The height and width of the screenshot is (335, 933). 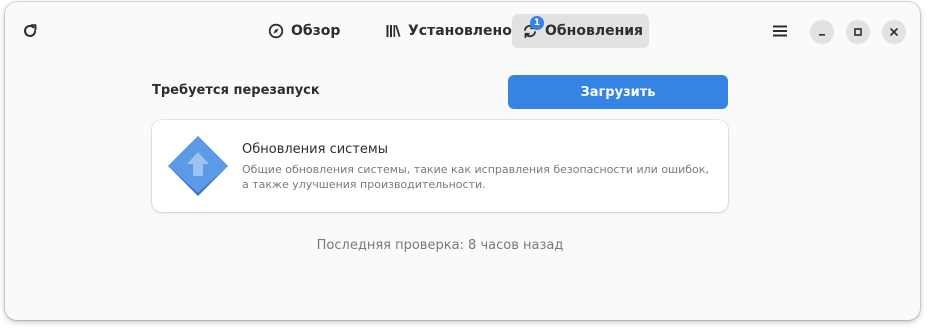 What do you see at coordinates (315, 149) in the screenshot?
I see `card-title: Обновления системы` at bounding box center [315, 149].